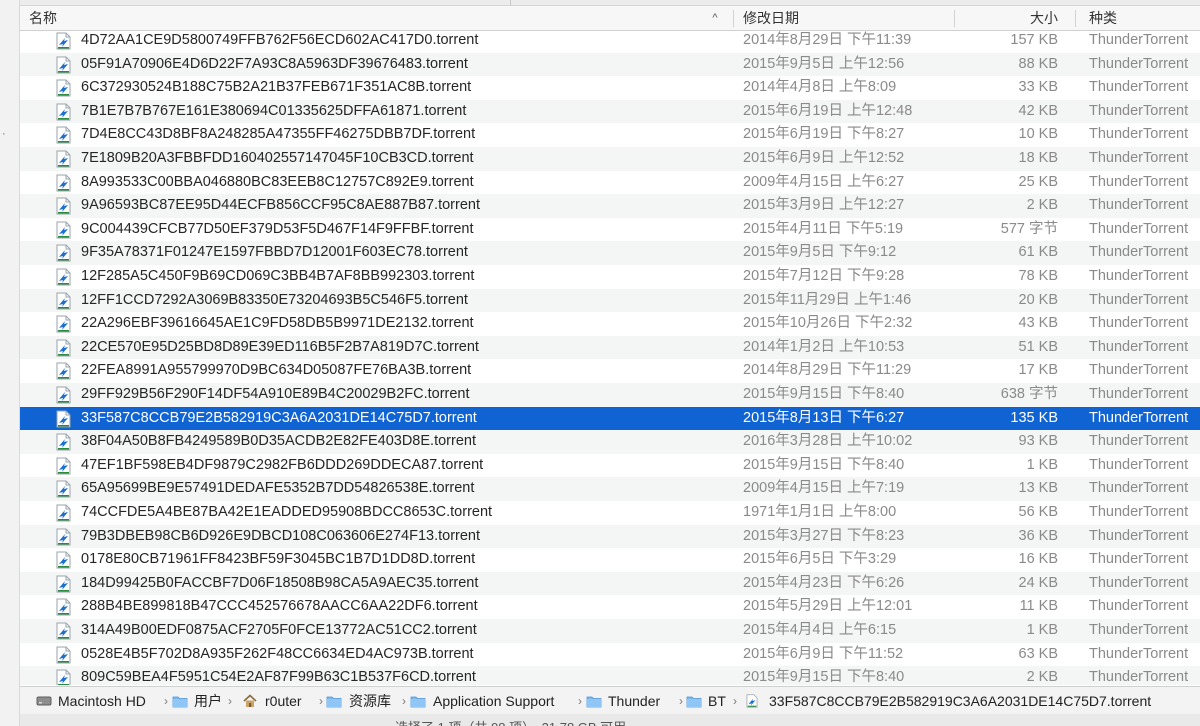 The height and width of the screenshot is (726, 1200). Describe the element at coordinates (1029, 228) in the screenshot. I see `file-size: 577 字节` at that location.